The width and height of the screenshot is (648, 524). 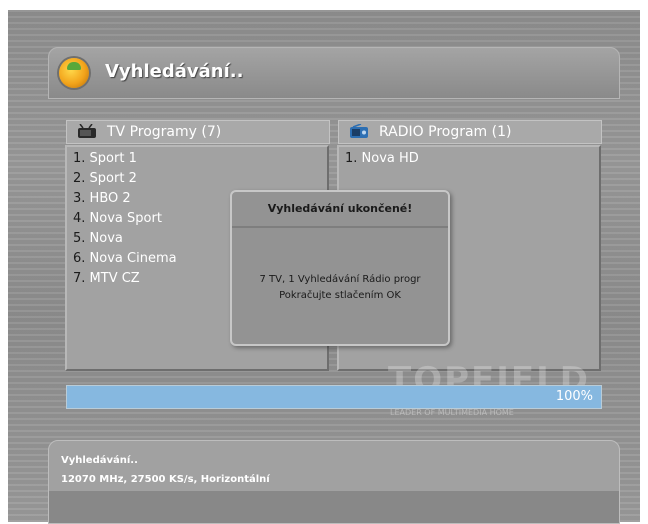 I want to click on scan-progress-bar: 100%, so click(x=334, y=397).